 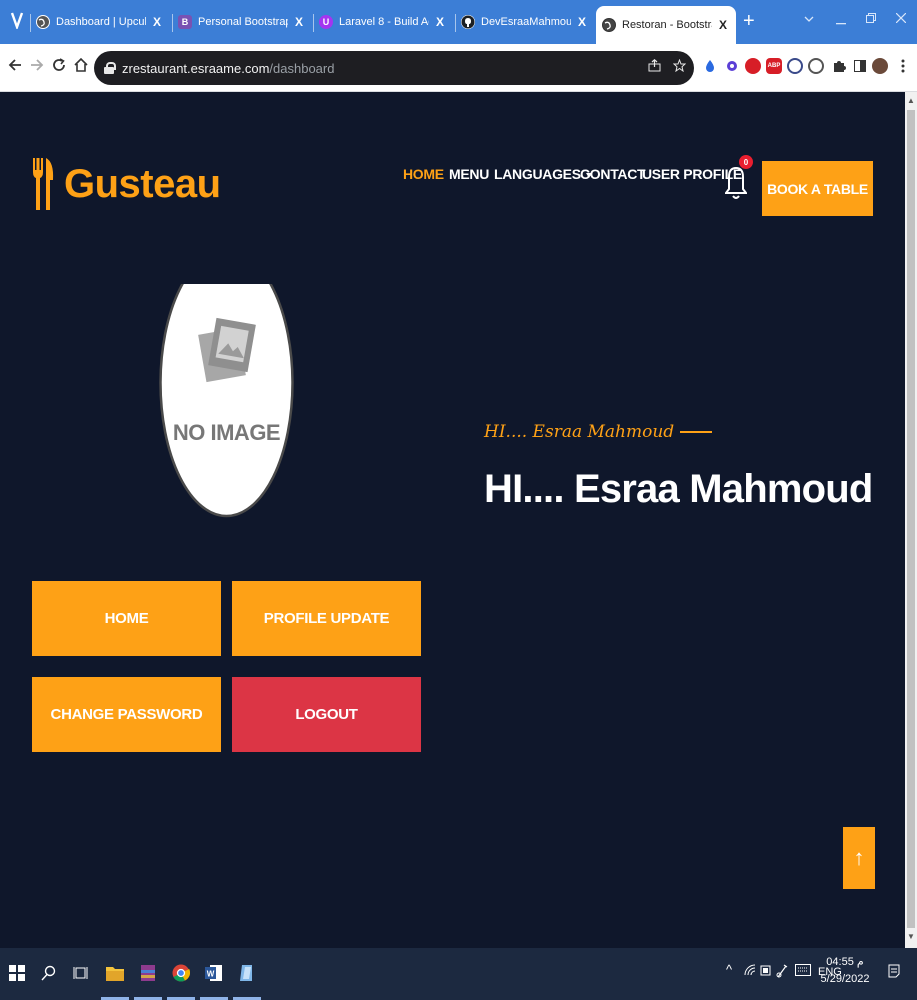 What do you see at coordinates (49, 973) in the screenshot?
I see `search-icon` at bounding box center [49, 973].